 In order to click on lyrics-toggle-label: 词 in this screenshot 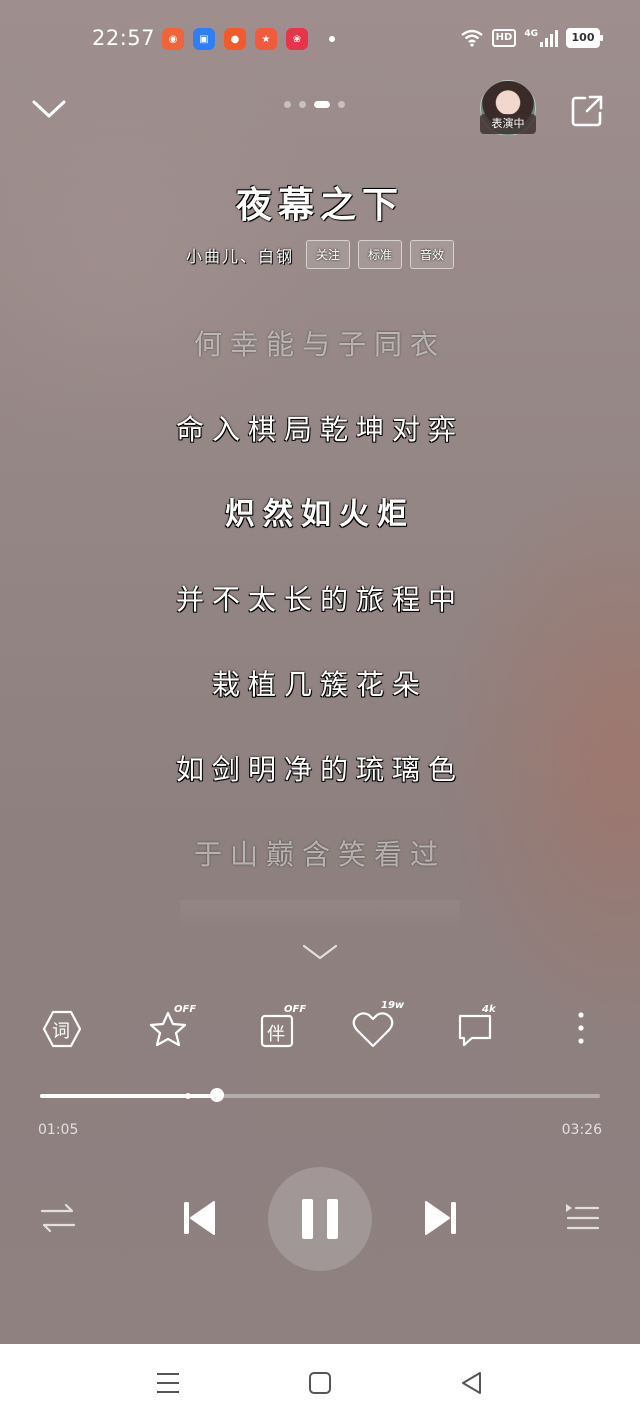, I will do `click(61, 1031)`.